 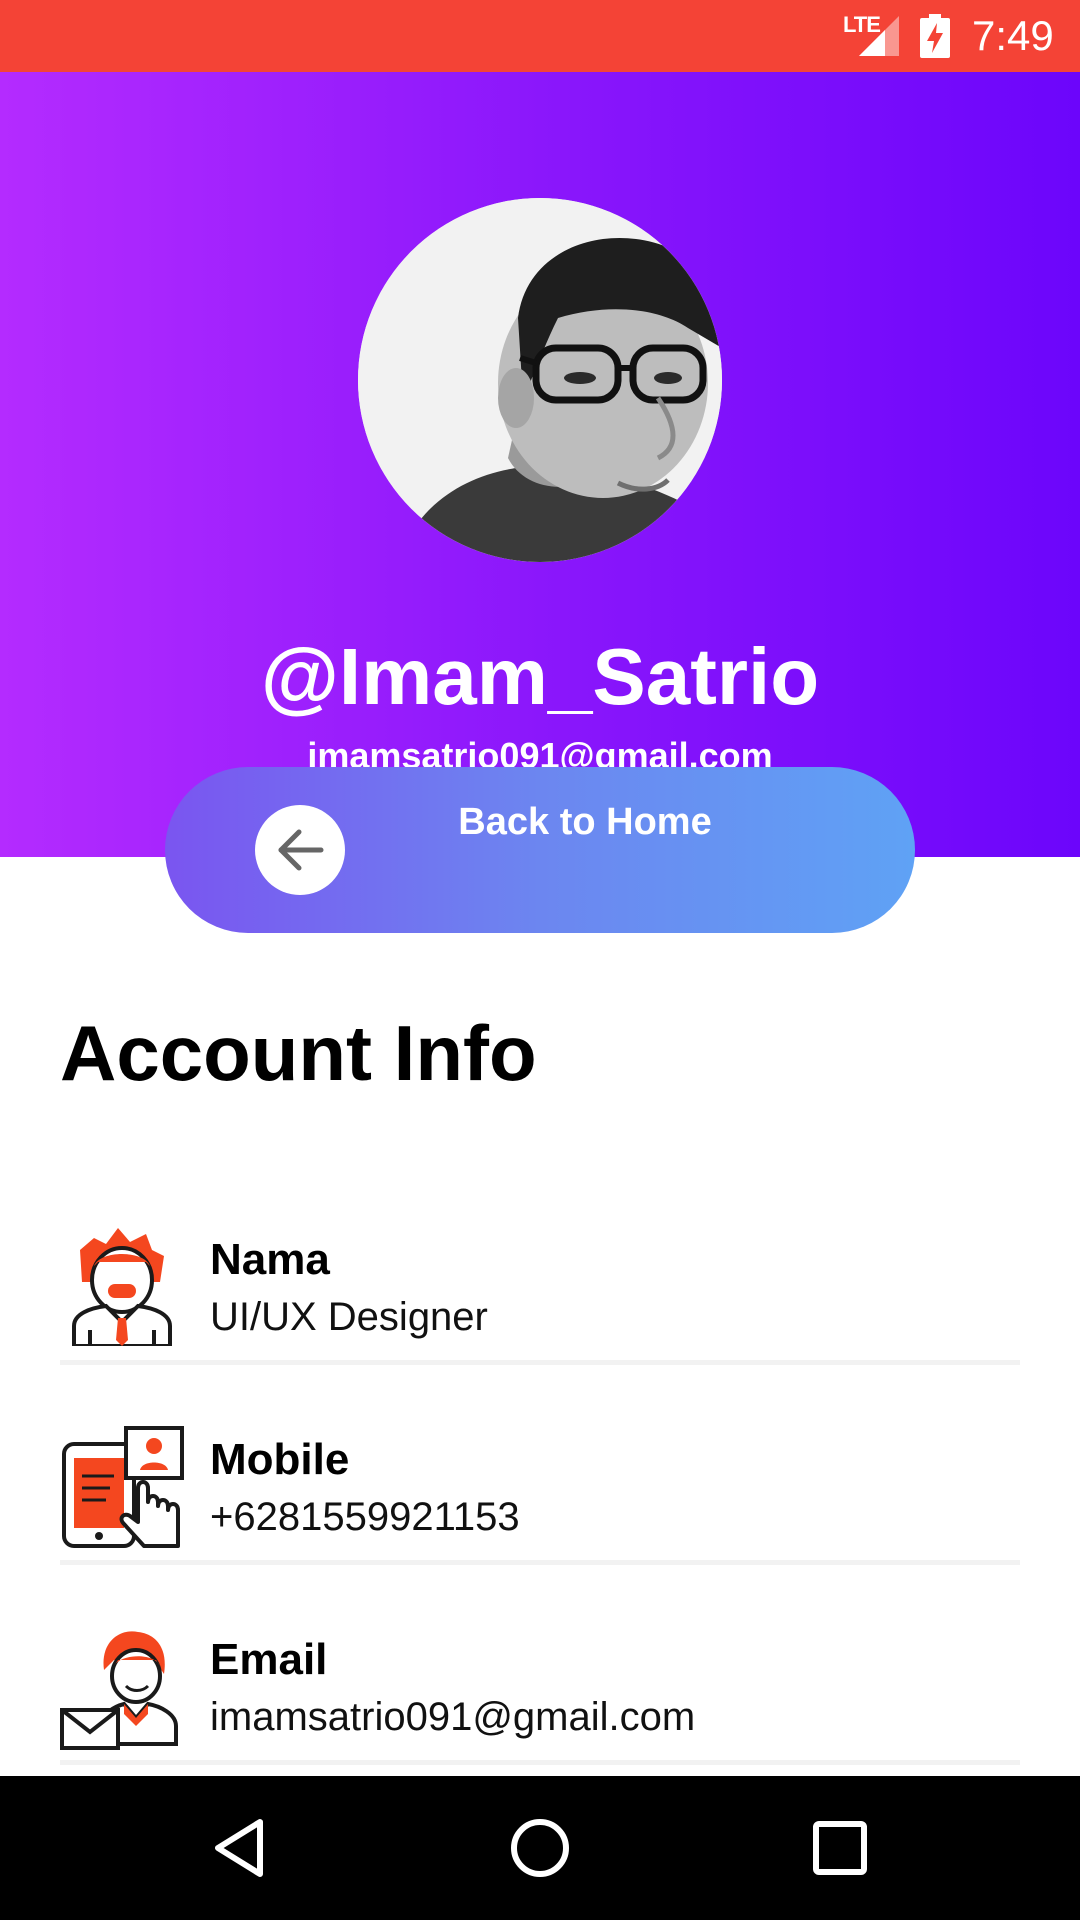 I want to click on back-icon, so click(x=240, y=1848).